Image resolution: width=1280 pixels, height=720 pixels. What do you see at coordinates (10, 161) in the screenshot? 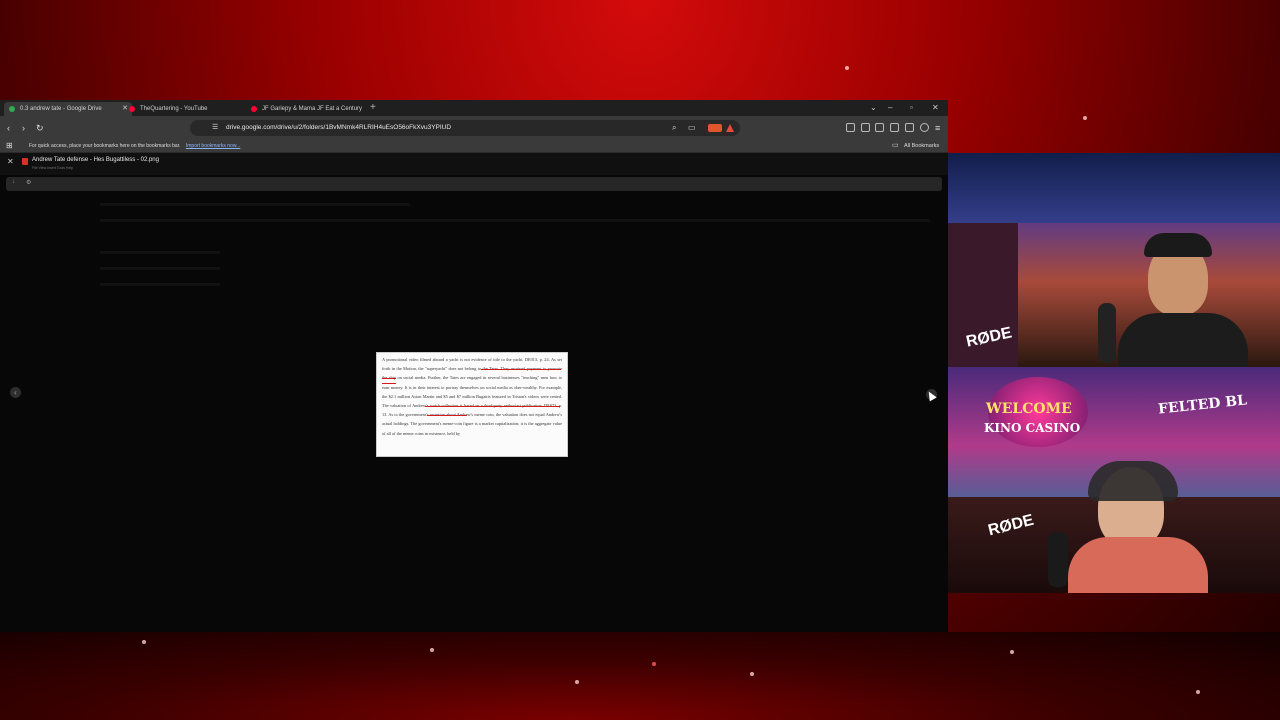
I see `close-icon: ✕` at bounding box center [10, 161].